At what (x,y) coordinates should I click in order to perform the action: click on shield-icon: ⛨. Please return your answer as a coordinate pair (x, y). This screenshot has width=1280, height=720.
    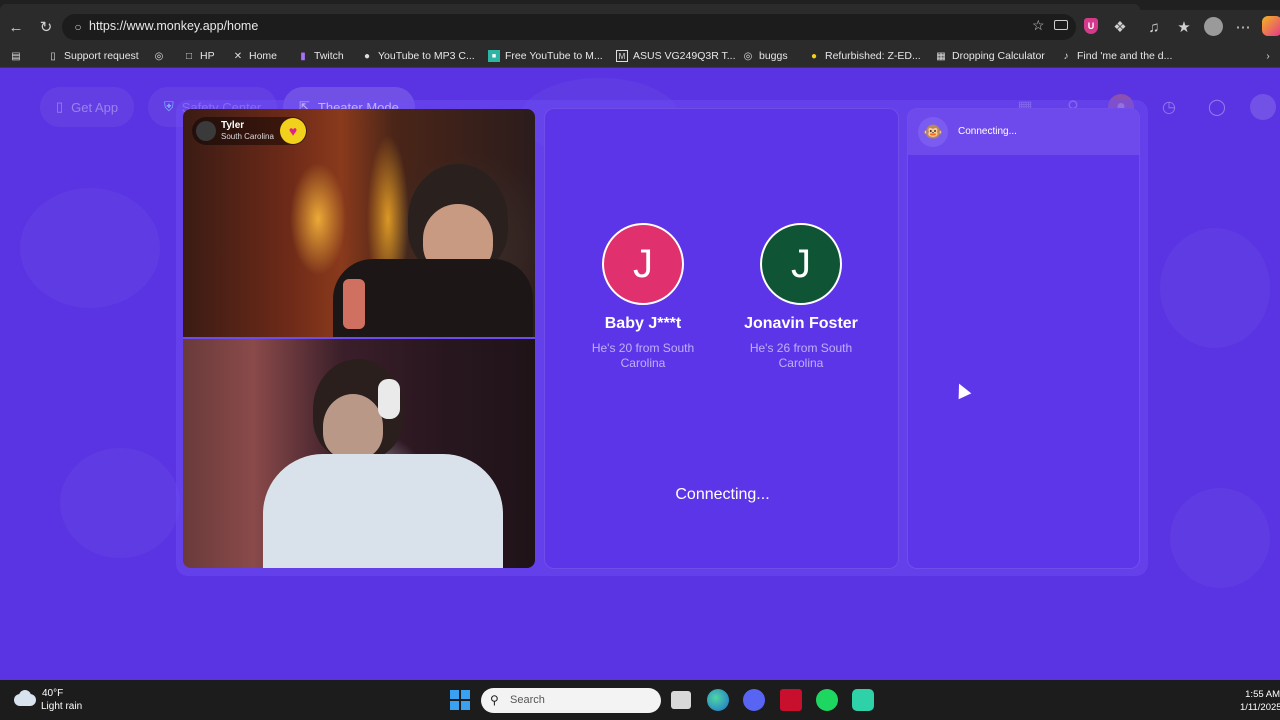
    Looking at the image, I should click on (169, 106).